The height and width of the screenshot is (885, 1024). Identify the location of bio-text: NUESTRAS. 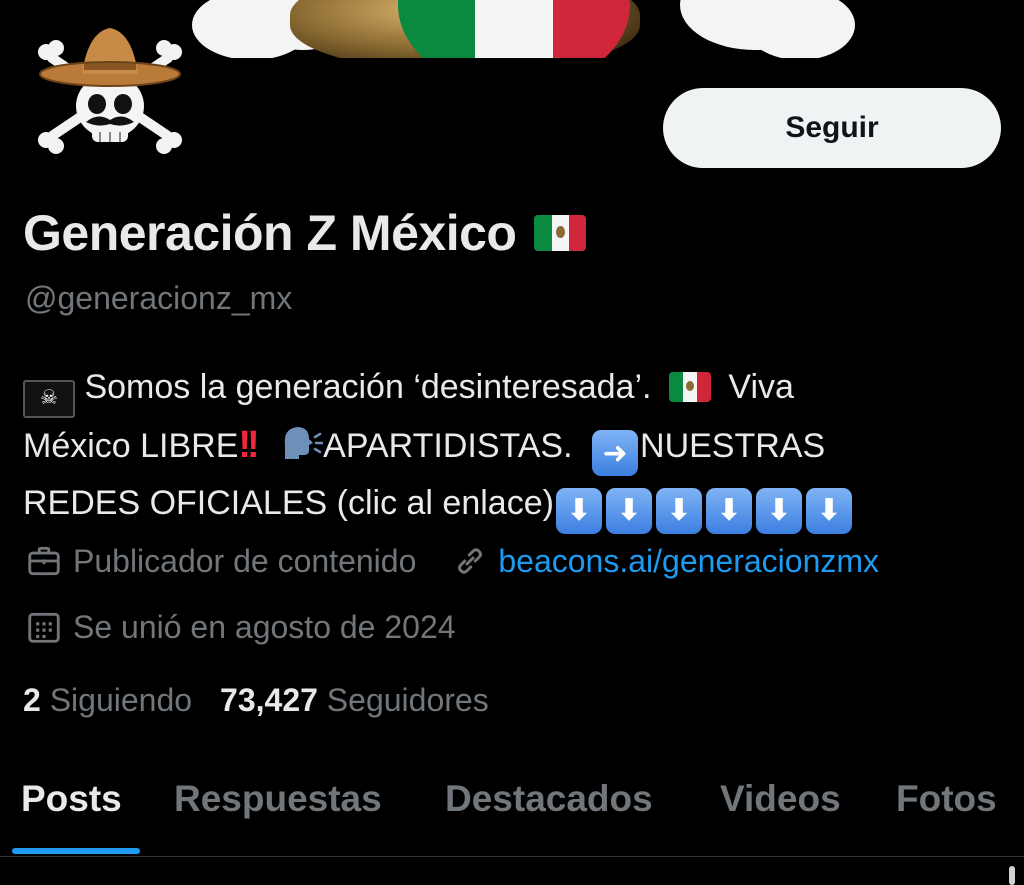
(733, 445).